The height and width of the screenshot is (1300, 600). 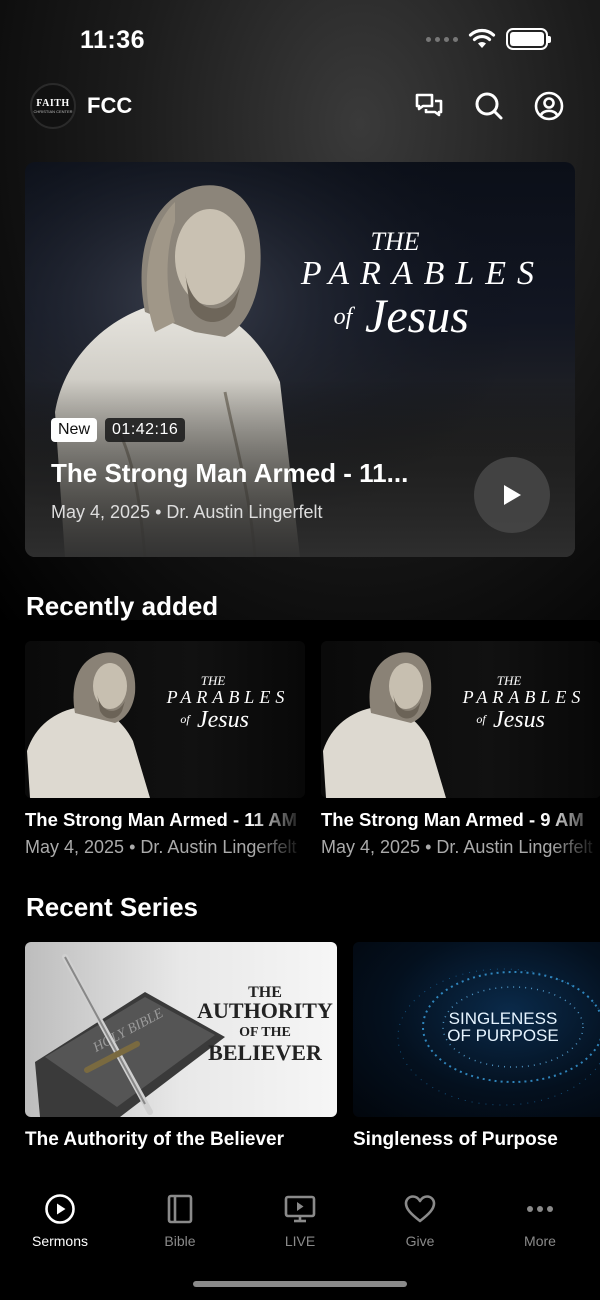 What do you see at coordinates (442, 39) in the screenshot?
I see `cellular-signal-icon` at bounding box center [442, 39].